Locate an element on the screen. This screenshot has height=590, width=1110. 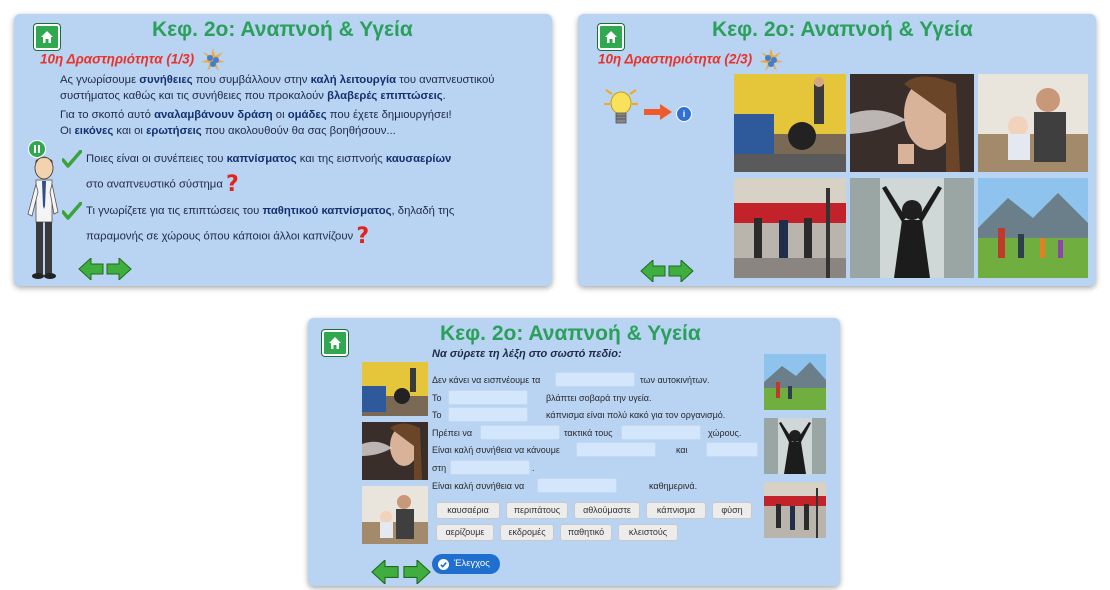
sentence-6-start: στη is located at coordinates (439, 468).